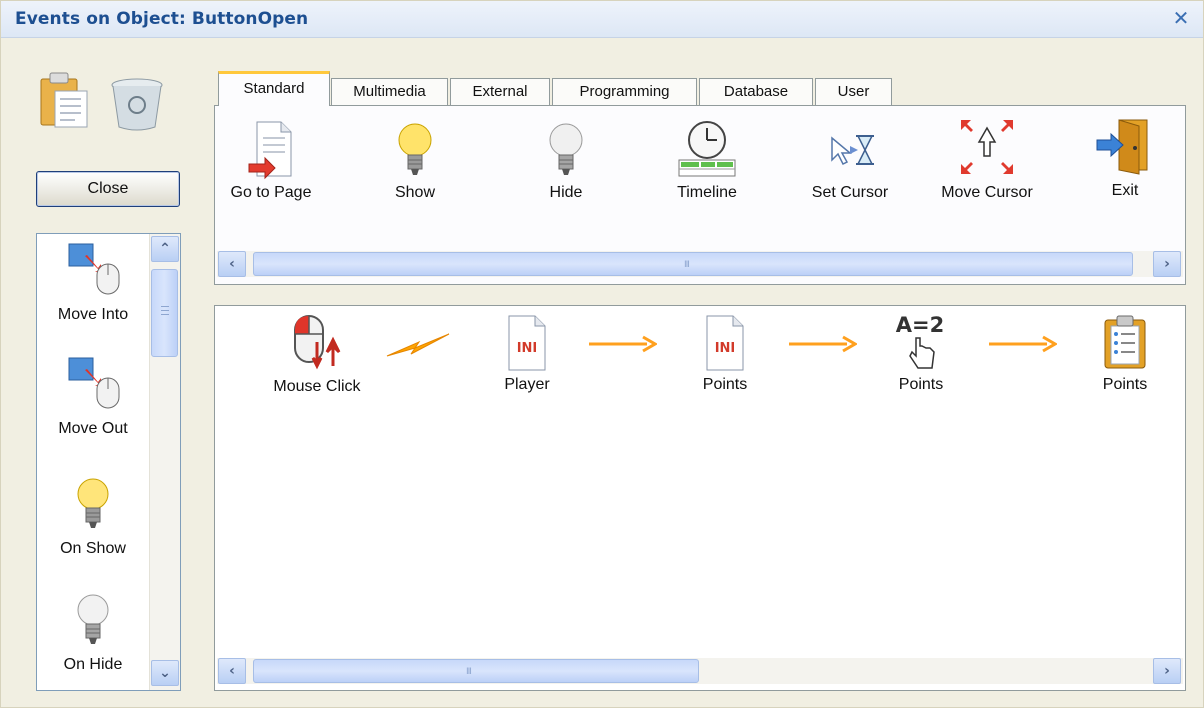 The width and height of the screenshot is (1204, 708). What do you see at coordinates (93, 428) in the screenshot?
I see `event-label: Move Out` at bounding box center [93, 428].